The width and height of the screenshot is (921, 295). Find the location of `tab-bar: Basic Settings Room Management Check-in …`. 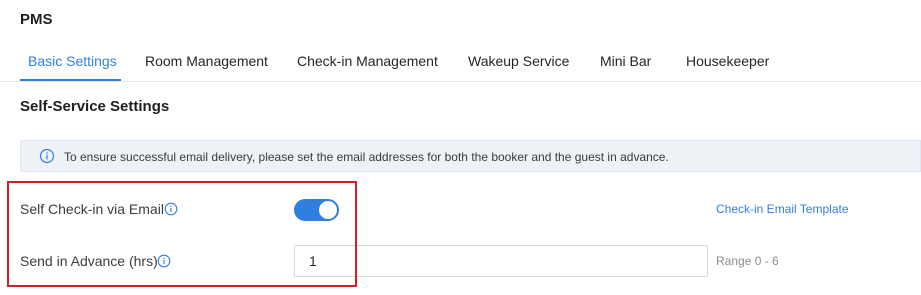

tab-bar: Basic Settings Room Management Check-in … is located at coordinates (460, 63).